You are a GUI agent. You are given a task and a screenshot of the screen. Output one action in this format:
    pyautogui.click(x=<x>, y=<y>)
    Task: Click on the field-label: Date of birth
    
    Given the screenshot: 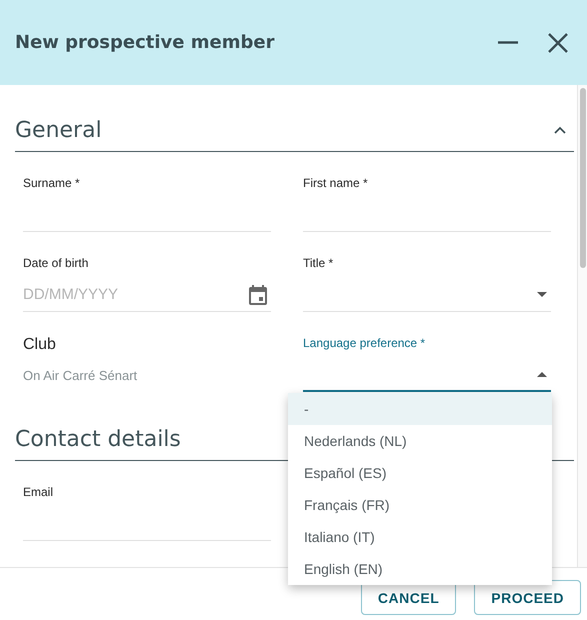 What is the action you would take?
    pyautogui.click(x=56, y=264)
    